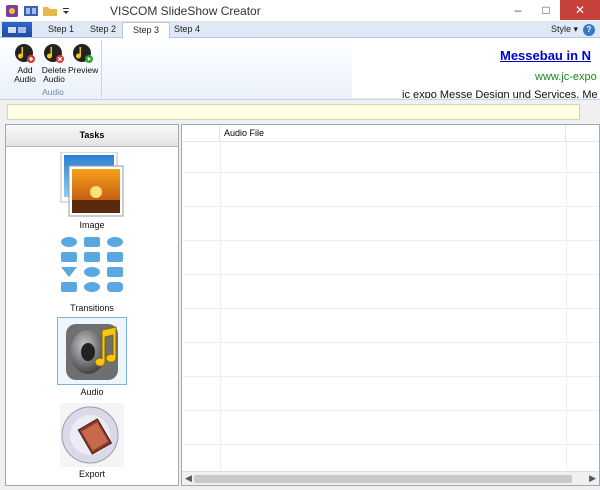 Image resolution: width=600 pixels, height=490 pixels. Describe the element at coordinates (92, 392) in the screenshot. I see `task-audio-label: Audio` at that location.